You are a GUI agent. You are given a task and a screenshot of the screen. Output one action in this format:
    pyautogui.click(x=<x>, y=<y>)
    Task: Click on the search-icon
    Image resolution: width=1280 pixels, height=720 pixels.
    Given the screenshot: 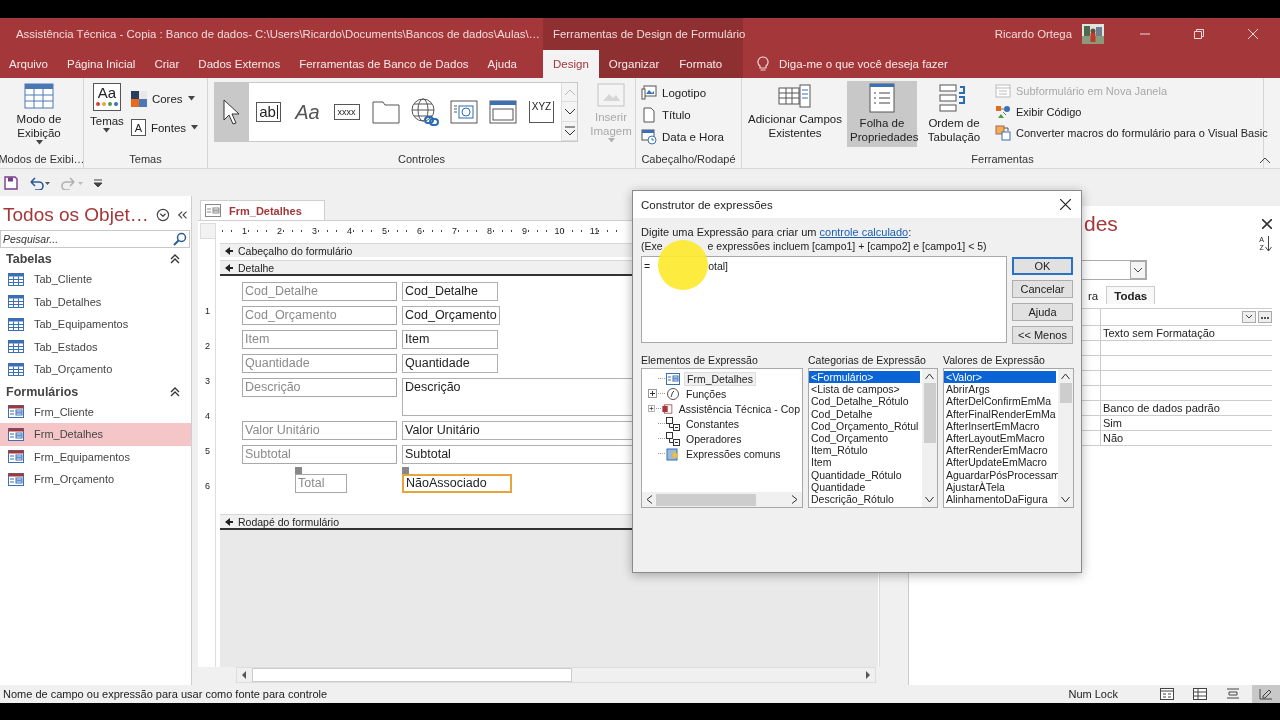 What is the action you would take?
    pyautogui.click(x=180, y=239)
    